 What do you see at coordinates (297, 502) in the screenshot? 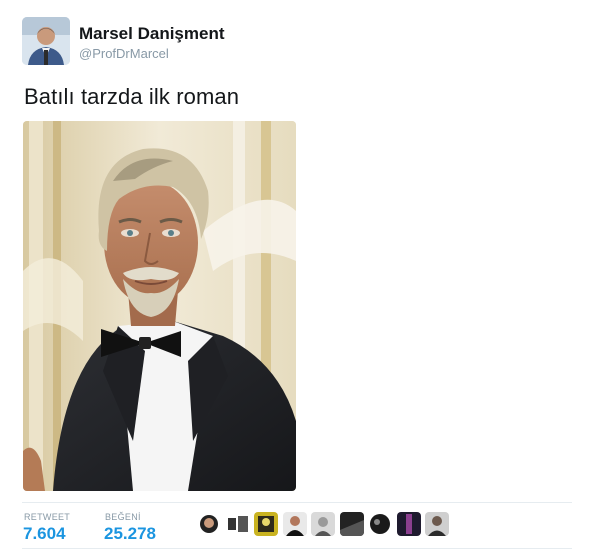
I see `stats-top-divider` at bounding box center [297, 502].